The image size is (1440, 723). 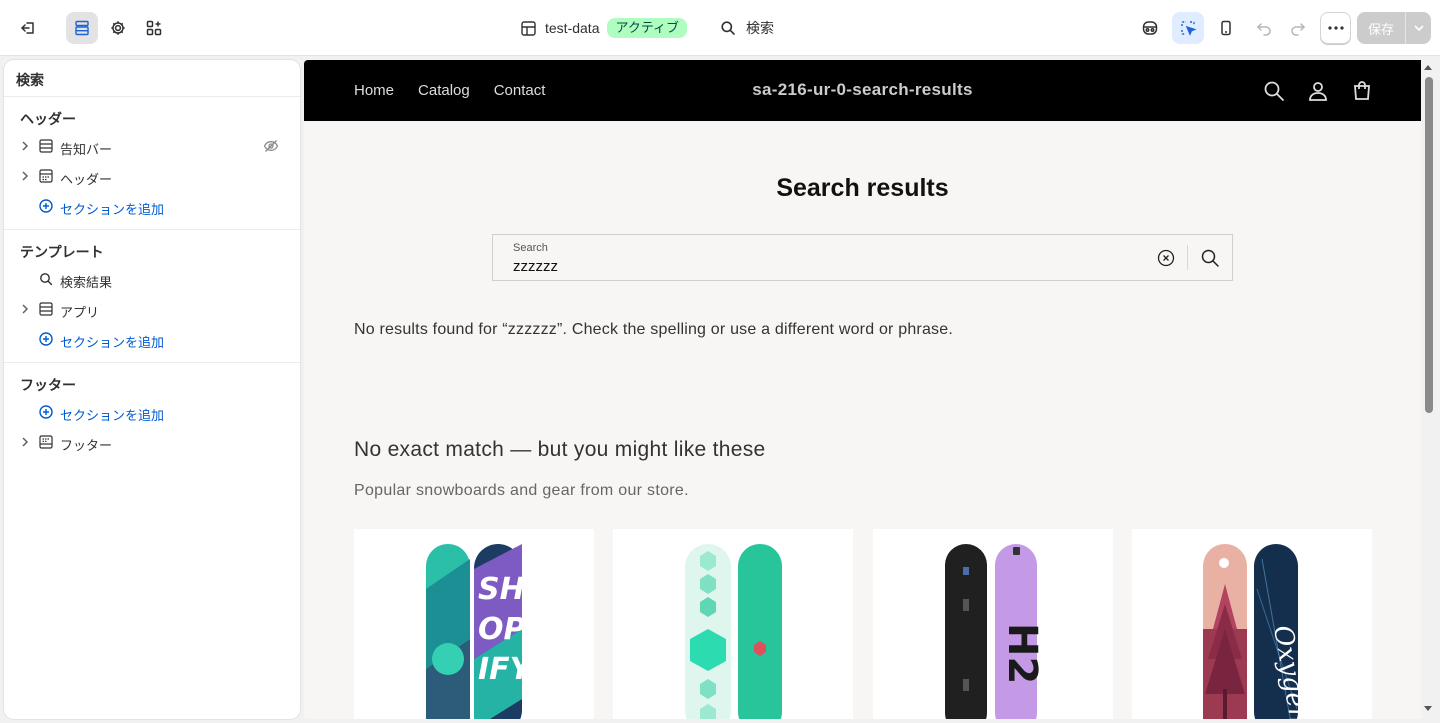 What do you see at coordinates (86, 282) in the screenshot?
I see `sidebar-item-label: 検索結果` at bounding box center [86, 282].